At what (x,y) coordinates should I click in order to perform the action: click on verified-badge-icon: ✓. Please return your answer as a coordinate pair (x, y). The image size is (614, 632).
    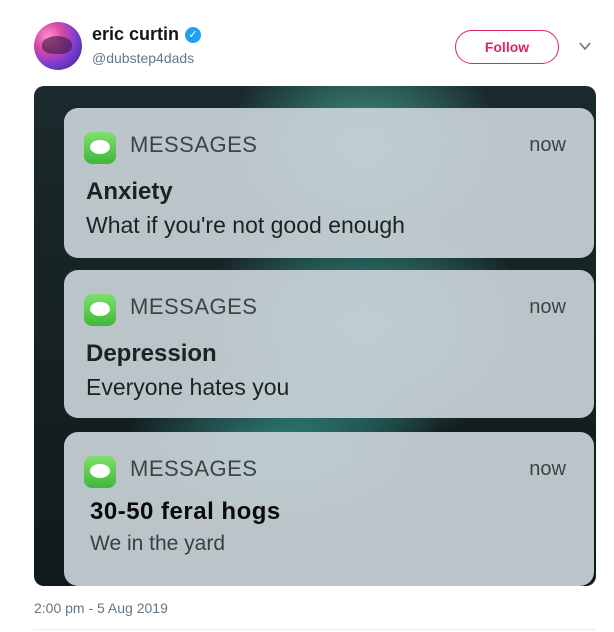
    Looking at the image, I should click on (193, 35).